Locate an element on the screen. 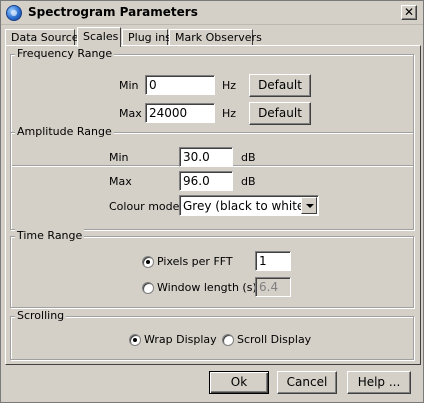 The width and height of the screenshot is (424, 403). colour-model-value: Grey (black to white) is located at coordinates (246, 206).